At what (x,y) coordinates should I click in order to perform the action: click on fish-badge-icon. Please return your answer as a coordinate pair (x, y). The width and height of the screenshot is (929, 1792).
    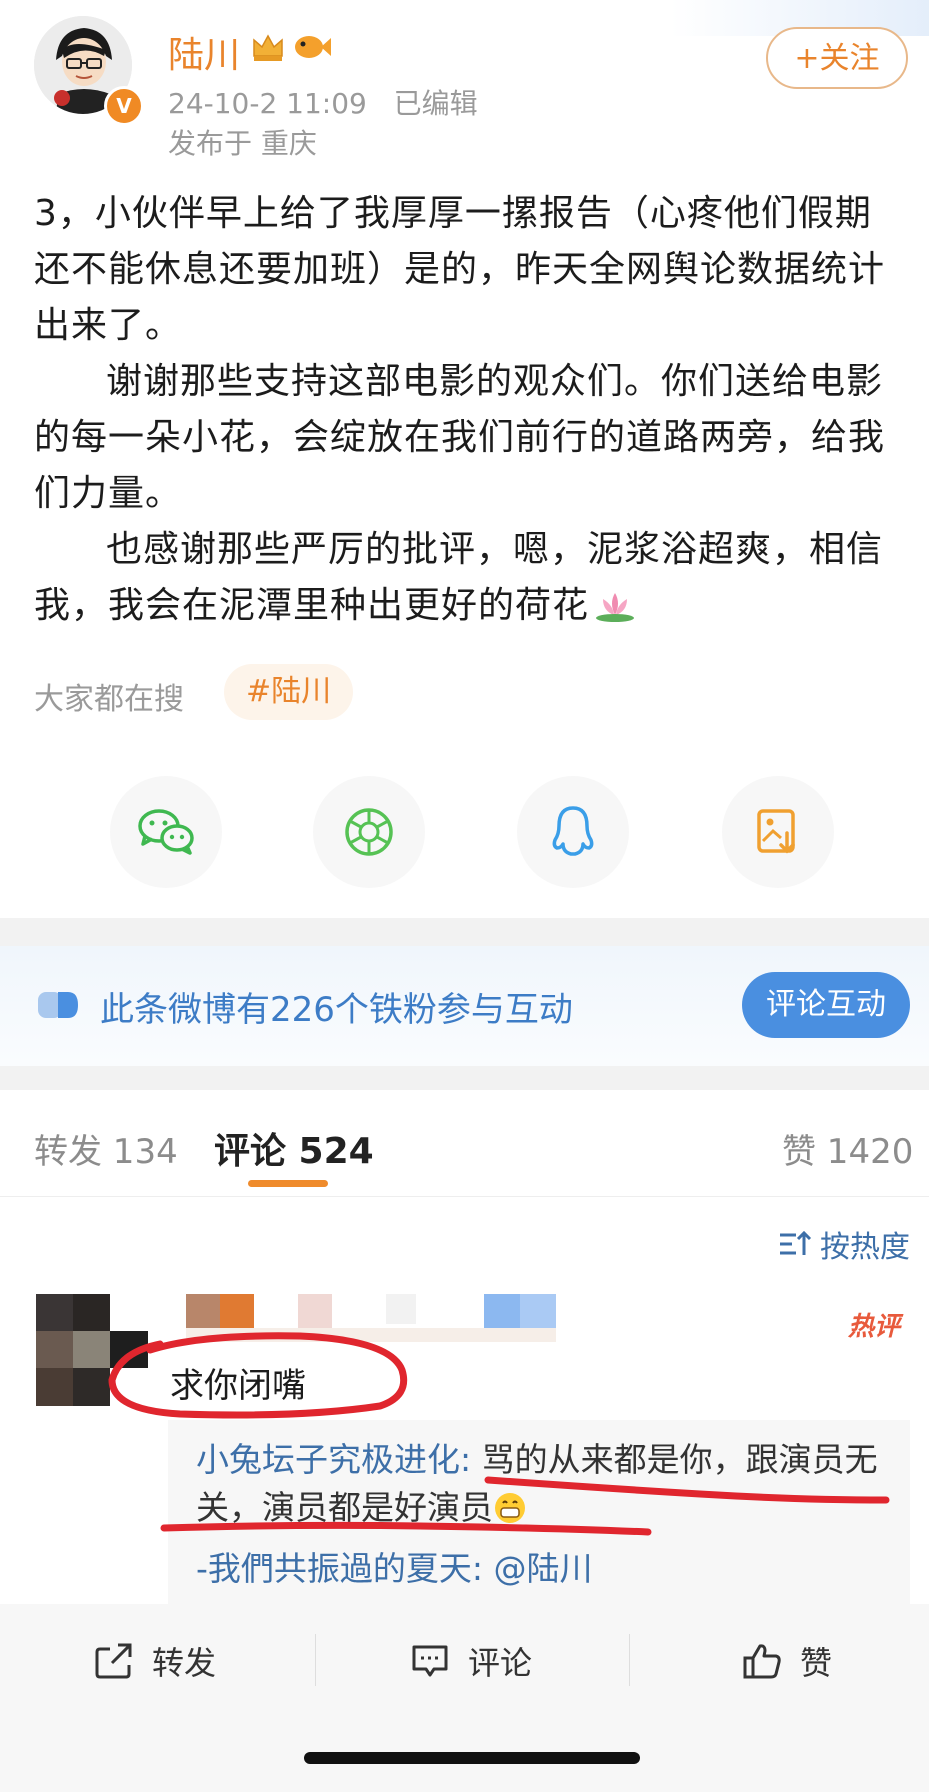
    Looking at the image, I should click on (313, 47).